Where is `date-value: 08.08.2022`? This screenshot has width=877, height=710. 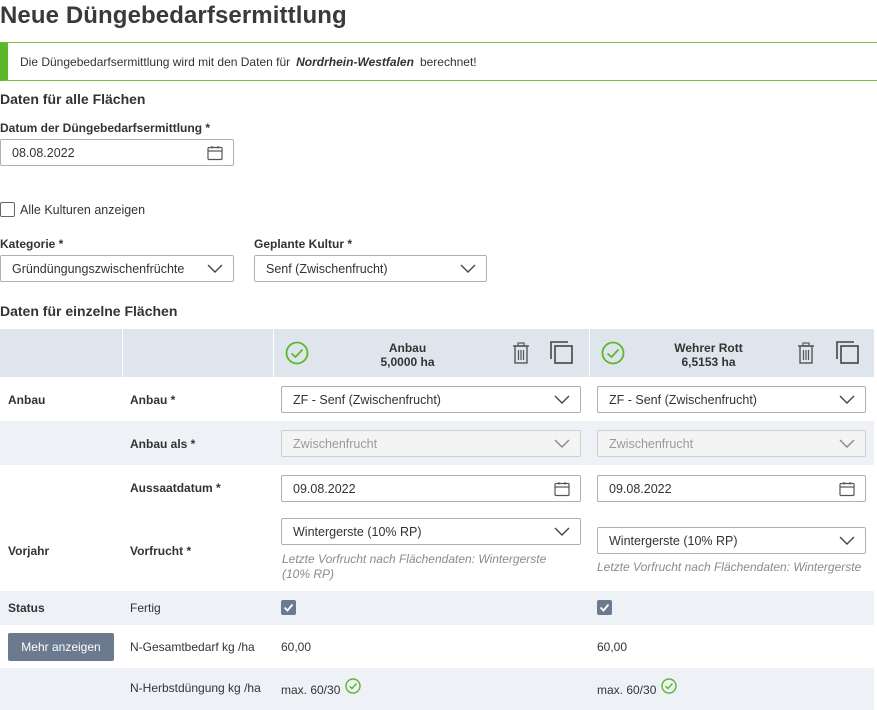 date-value: 08.08.2022 is located at coordinates (43, 152).